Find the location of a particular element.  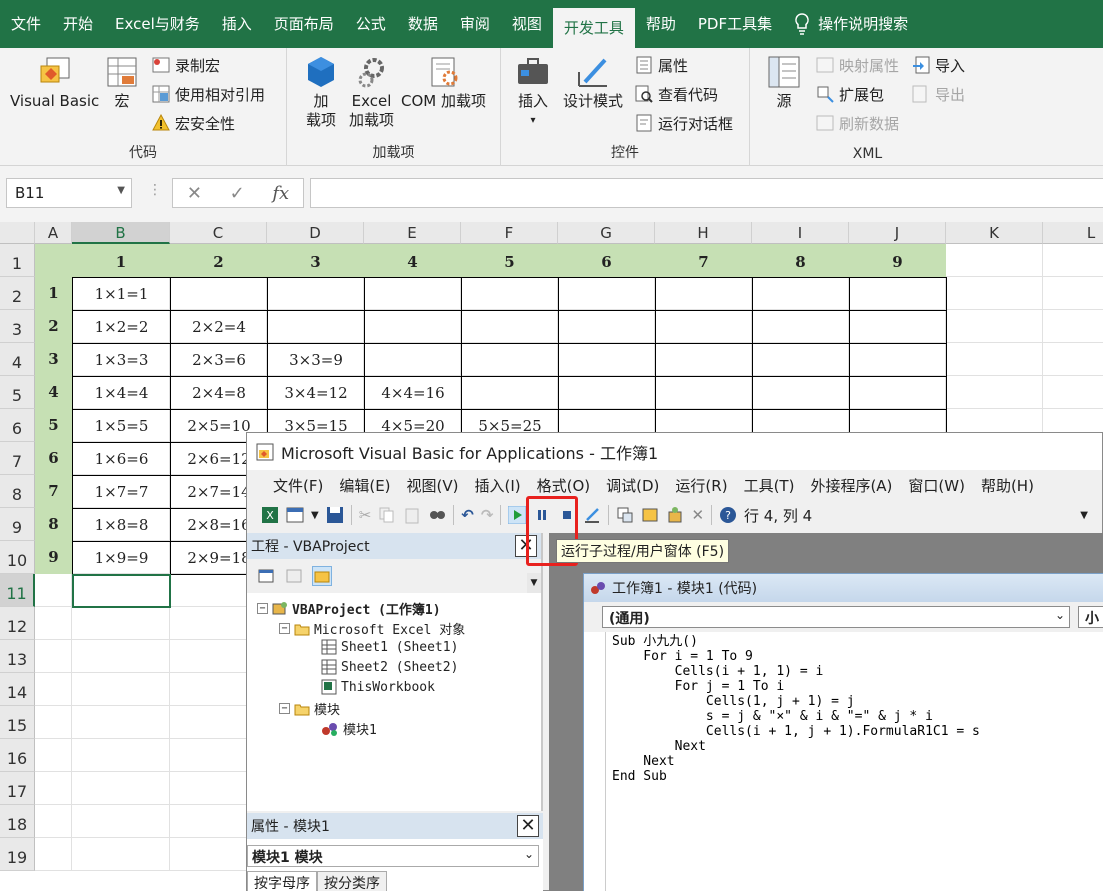

row-header: 19 is located at coordinates (17, 854).